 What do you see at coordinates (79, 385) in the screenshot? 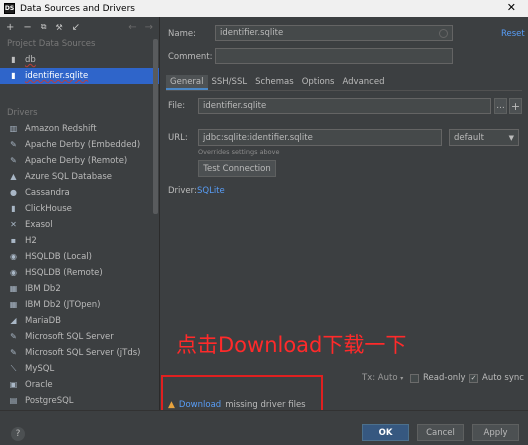
I see `driver-item: ▣ Oracle` at bounding box center [79, 385].